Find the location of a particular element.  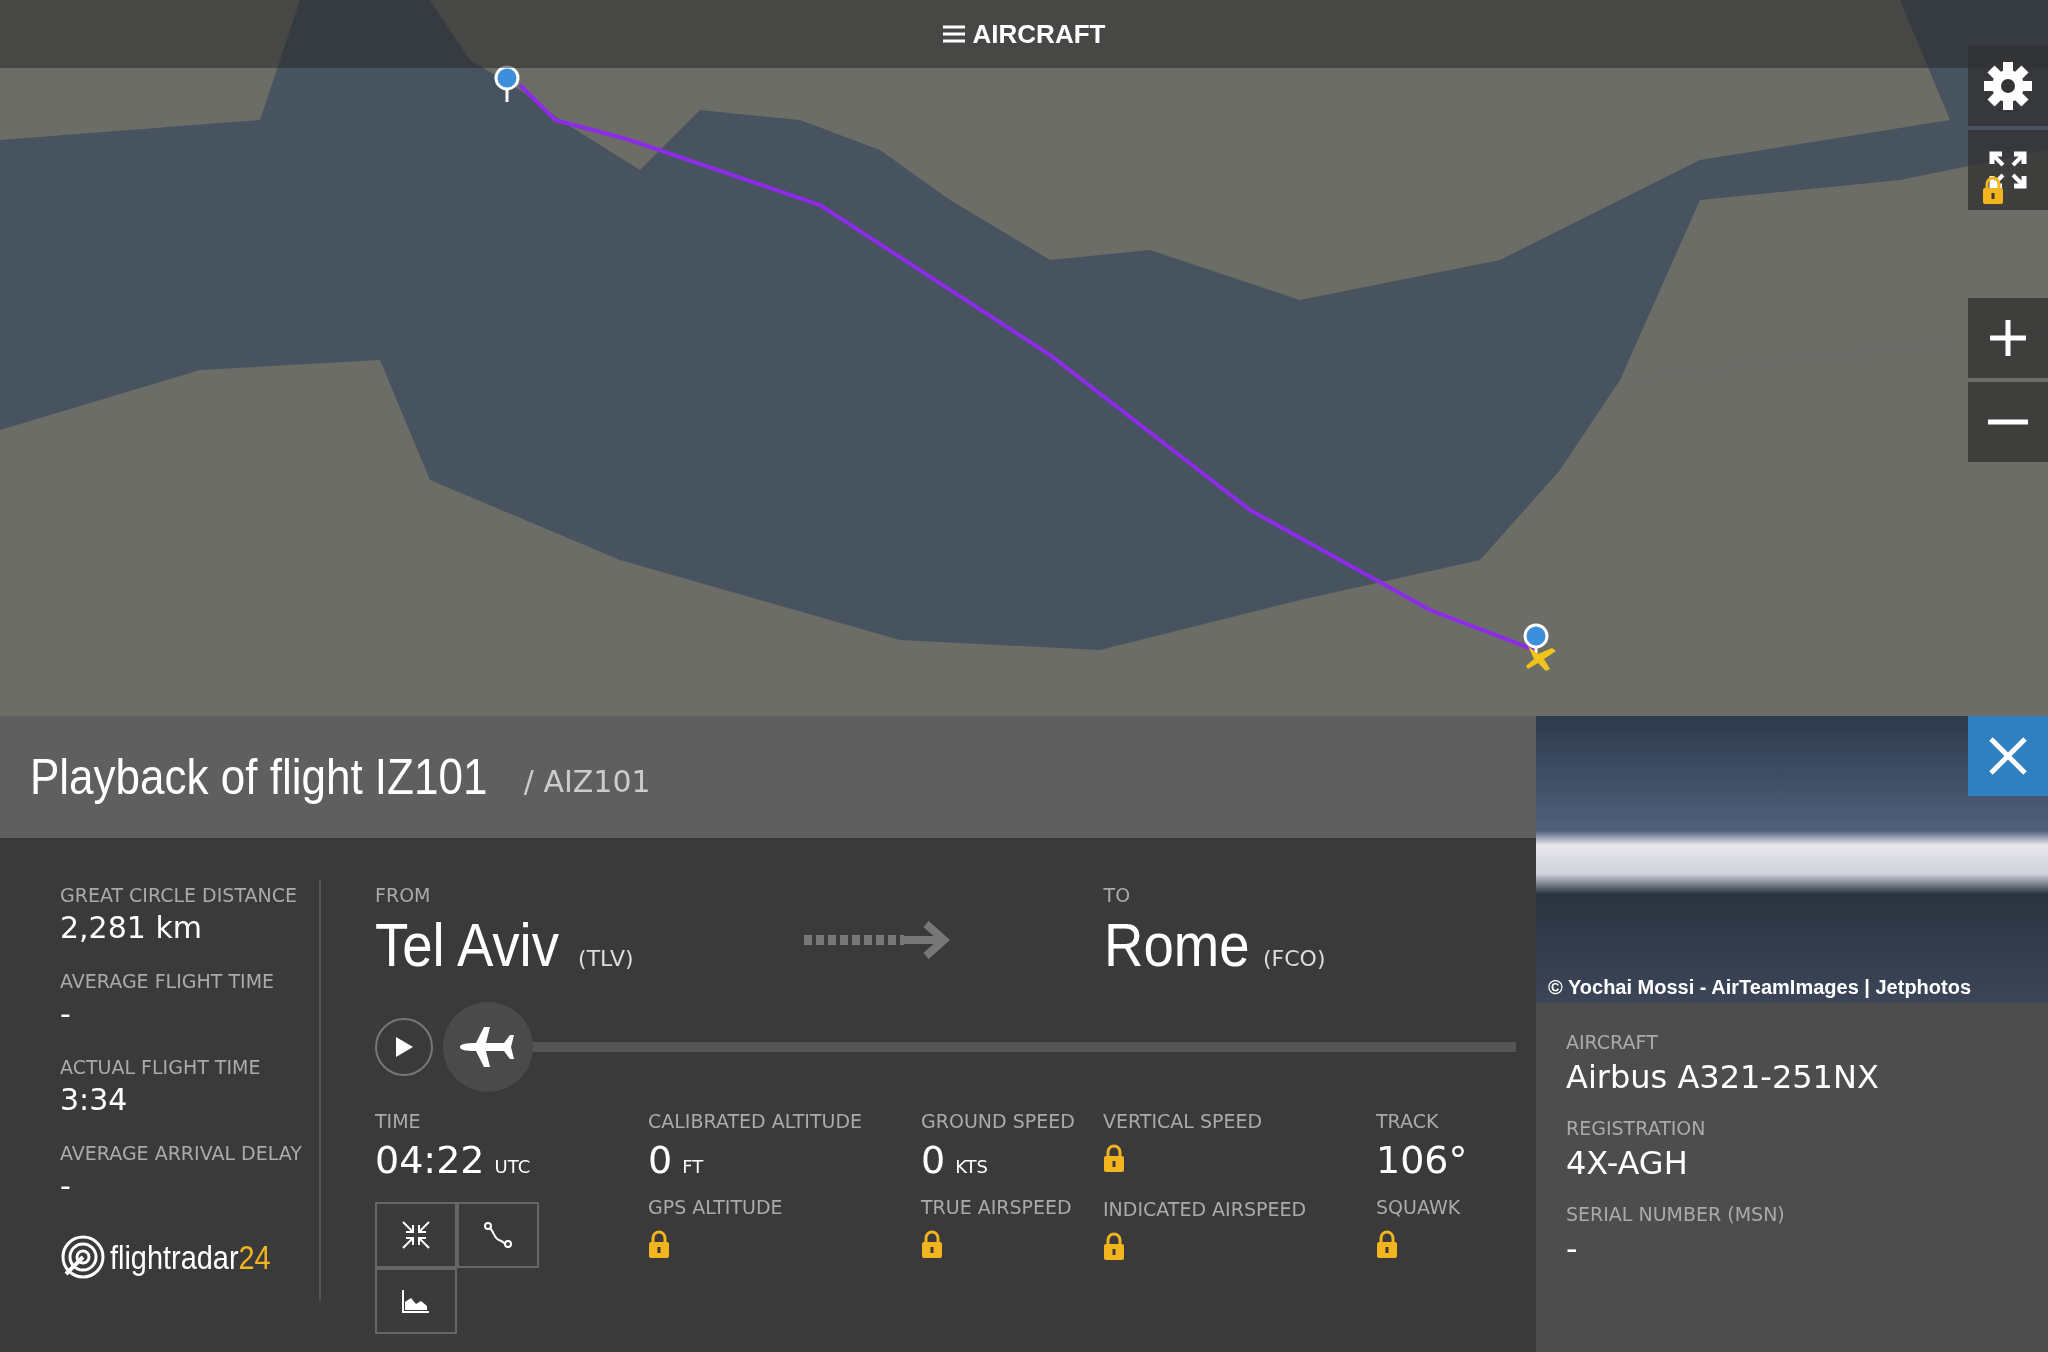

stat-value: 2,281 km is located at coordinates (132, 928).